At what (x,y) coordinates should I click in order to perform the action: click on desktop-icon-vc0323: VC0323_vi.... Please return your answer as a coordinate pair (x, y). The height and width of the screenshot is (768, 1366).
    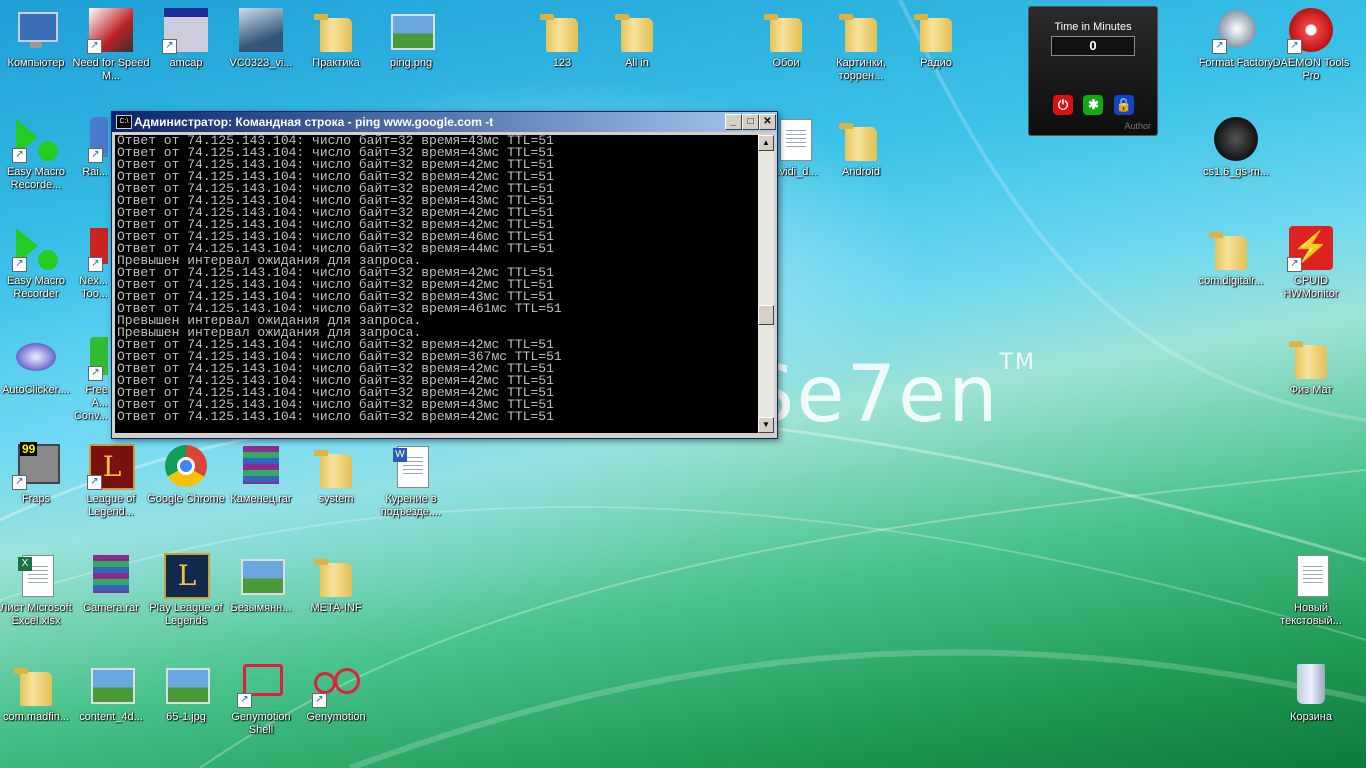
    Looking at the image, I should click on (261, 38).